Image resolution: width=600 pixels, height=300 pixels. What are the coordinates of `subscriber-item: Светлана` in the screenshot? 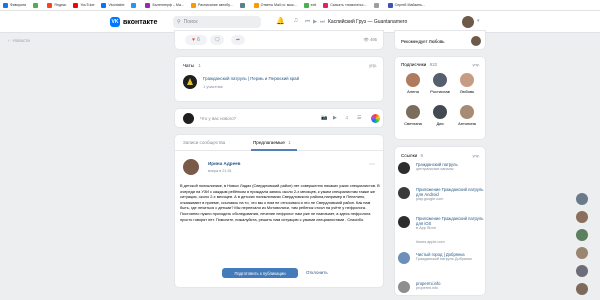 It's located at (413, 115).